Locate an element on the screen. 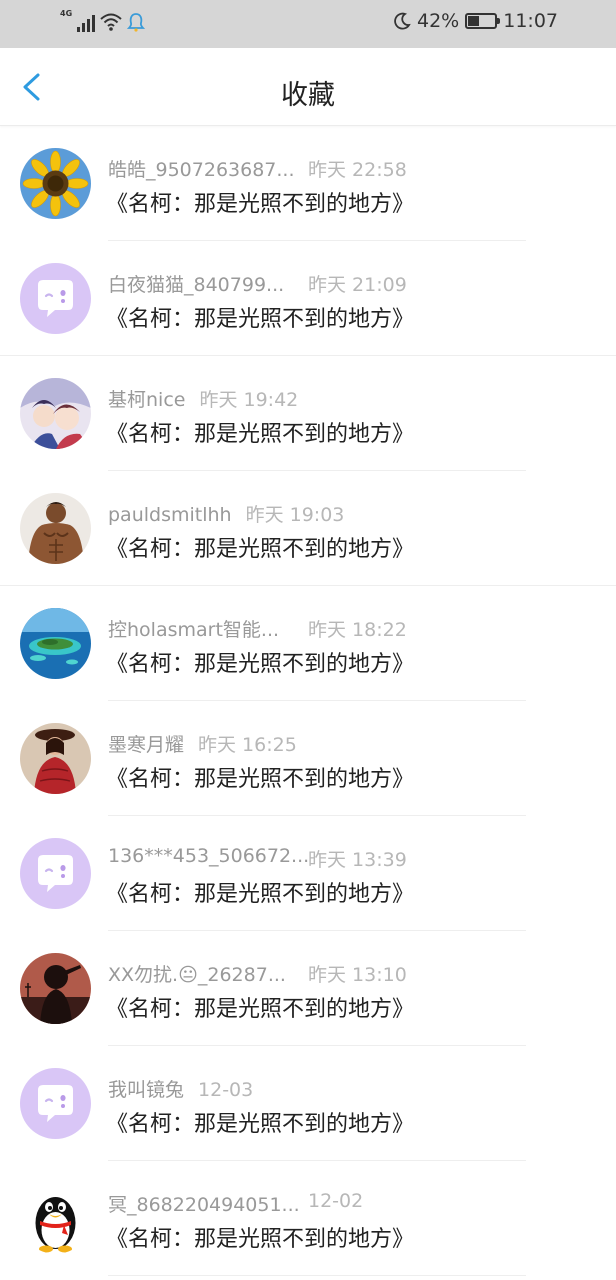  network-type: 4G is located at coordinates (66, 13).